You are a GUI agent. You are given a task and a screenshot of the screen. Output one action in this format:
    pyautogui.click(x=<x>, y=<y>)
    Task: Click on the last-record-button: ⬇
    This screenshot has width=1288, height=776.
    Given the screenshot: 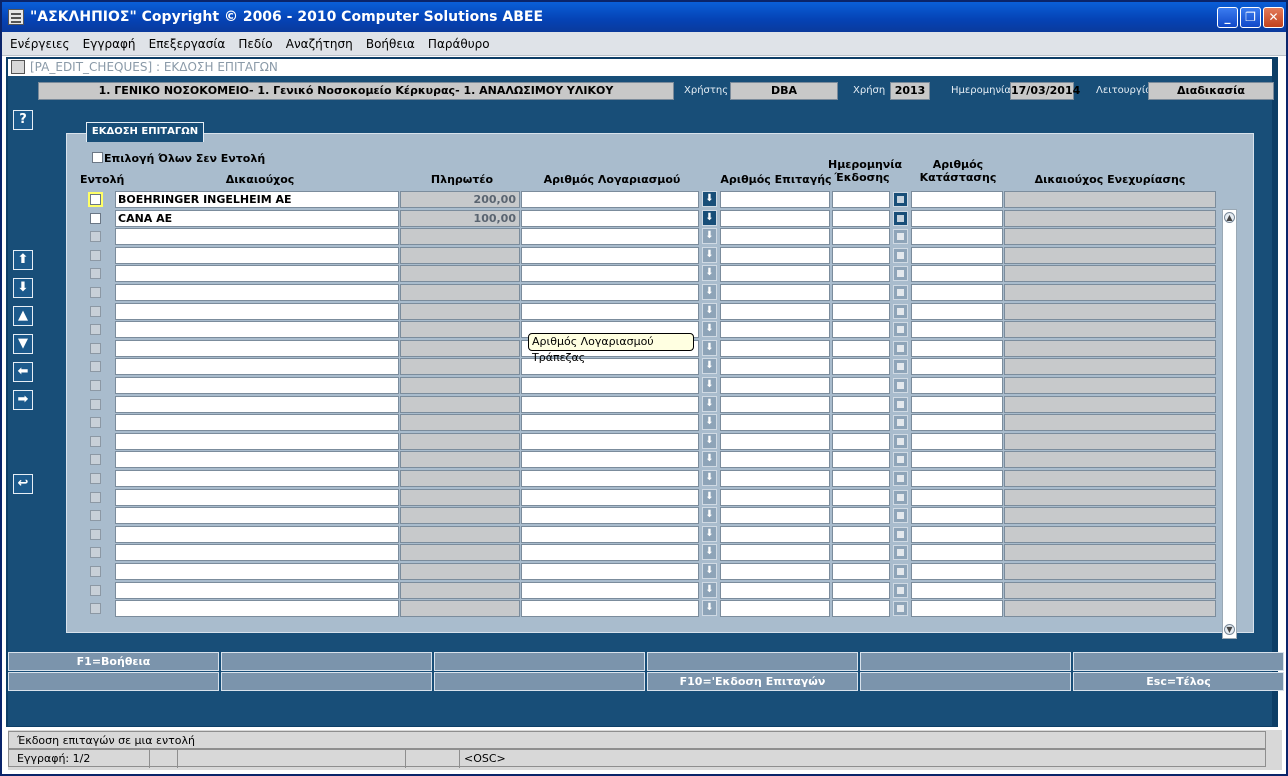 What is the action you would take?
    pyautogui.click(x=23, y=288)
    